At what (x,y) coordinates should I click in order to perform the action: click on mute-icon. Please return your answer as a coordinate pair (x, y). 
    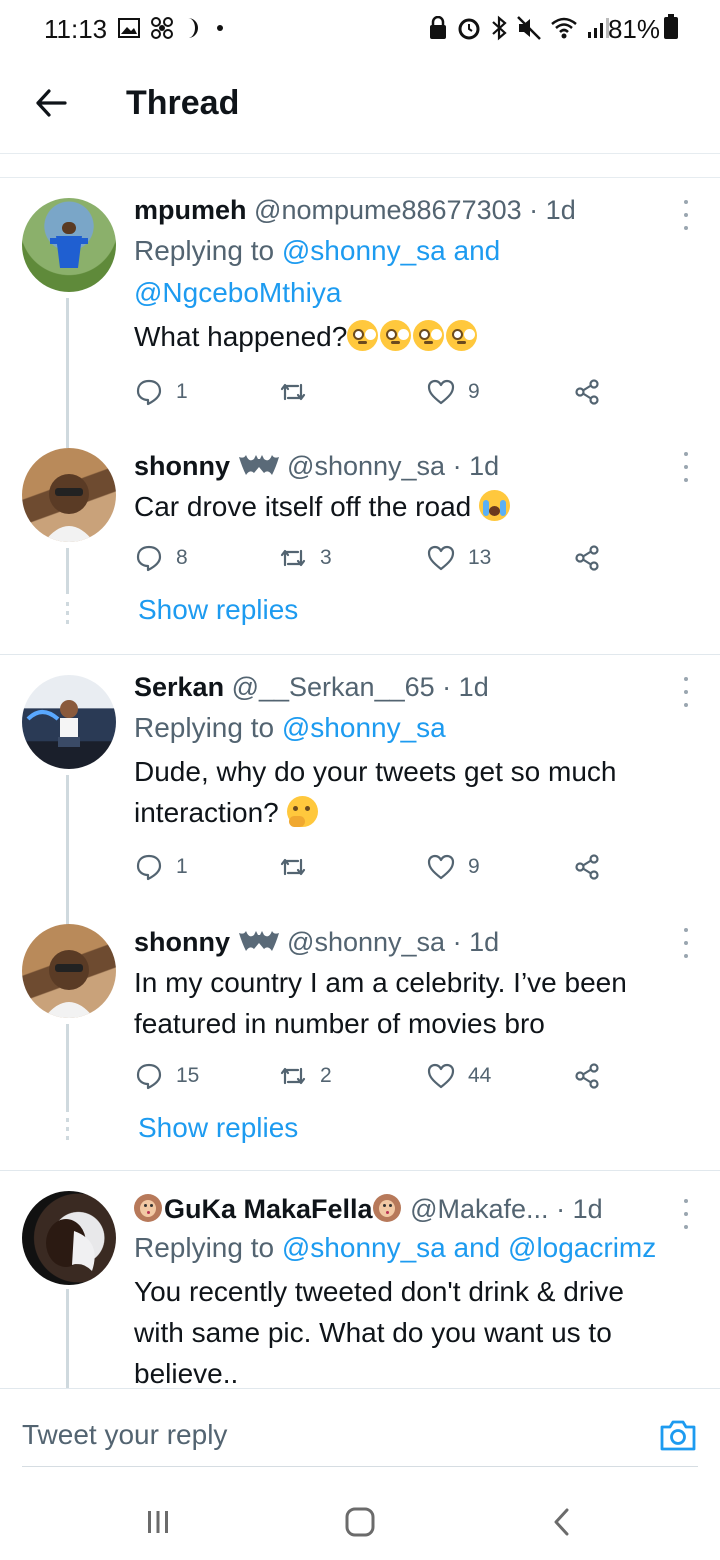
    Looking at the image, I should click on (529, 28).